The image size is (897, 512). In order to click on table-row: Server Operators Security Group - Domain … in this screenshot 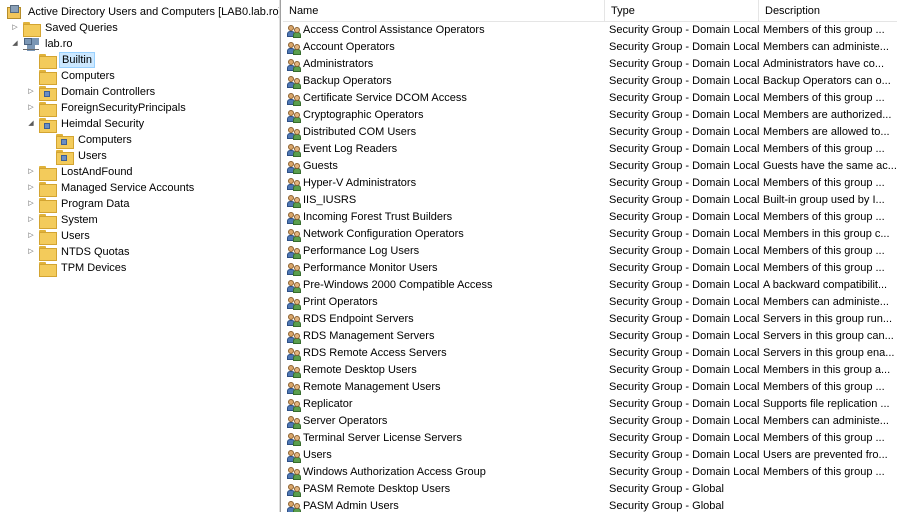, I will do `click(590, 421)`.